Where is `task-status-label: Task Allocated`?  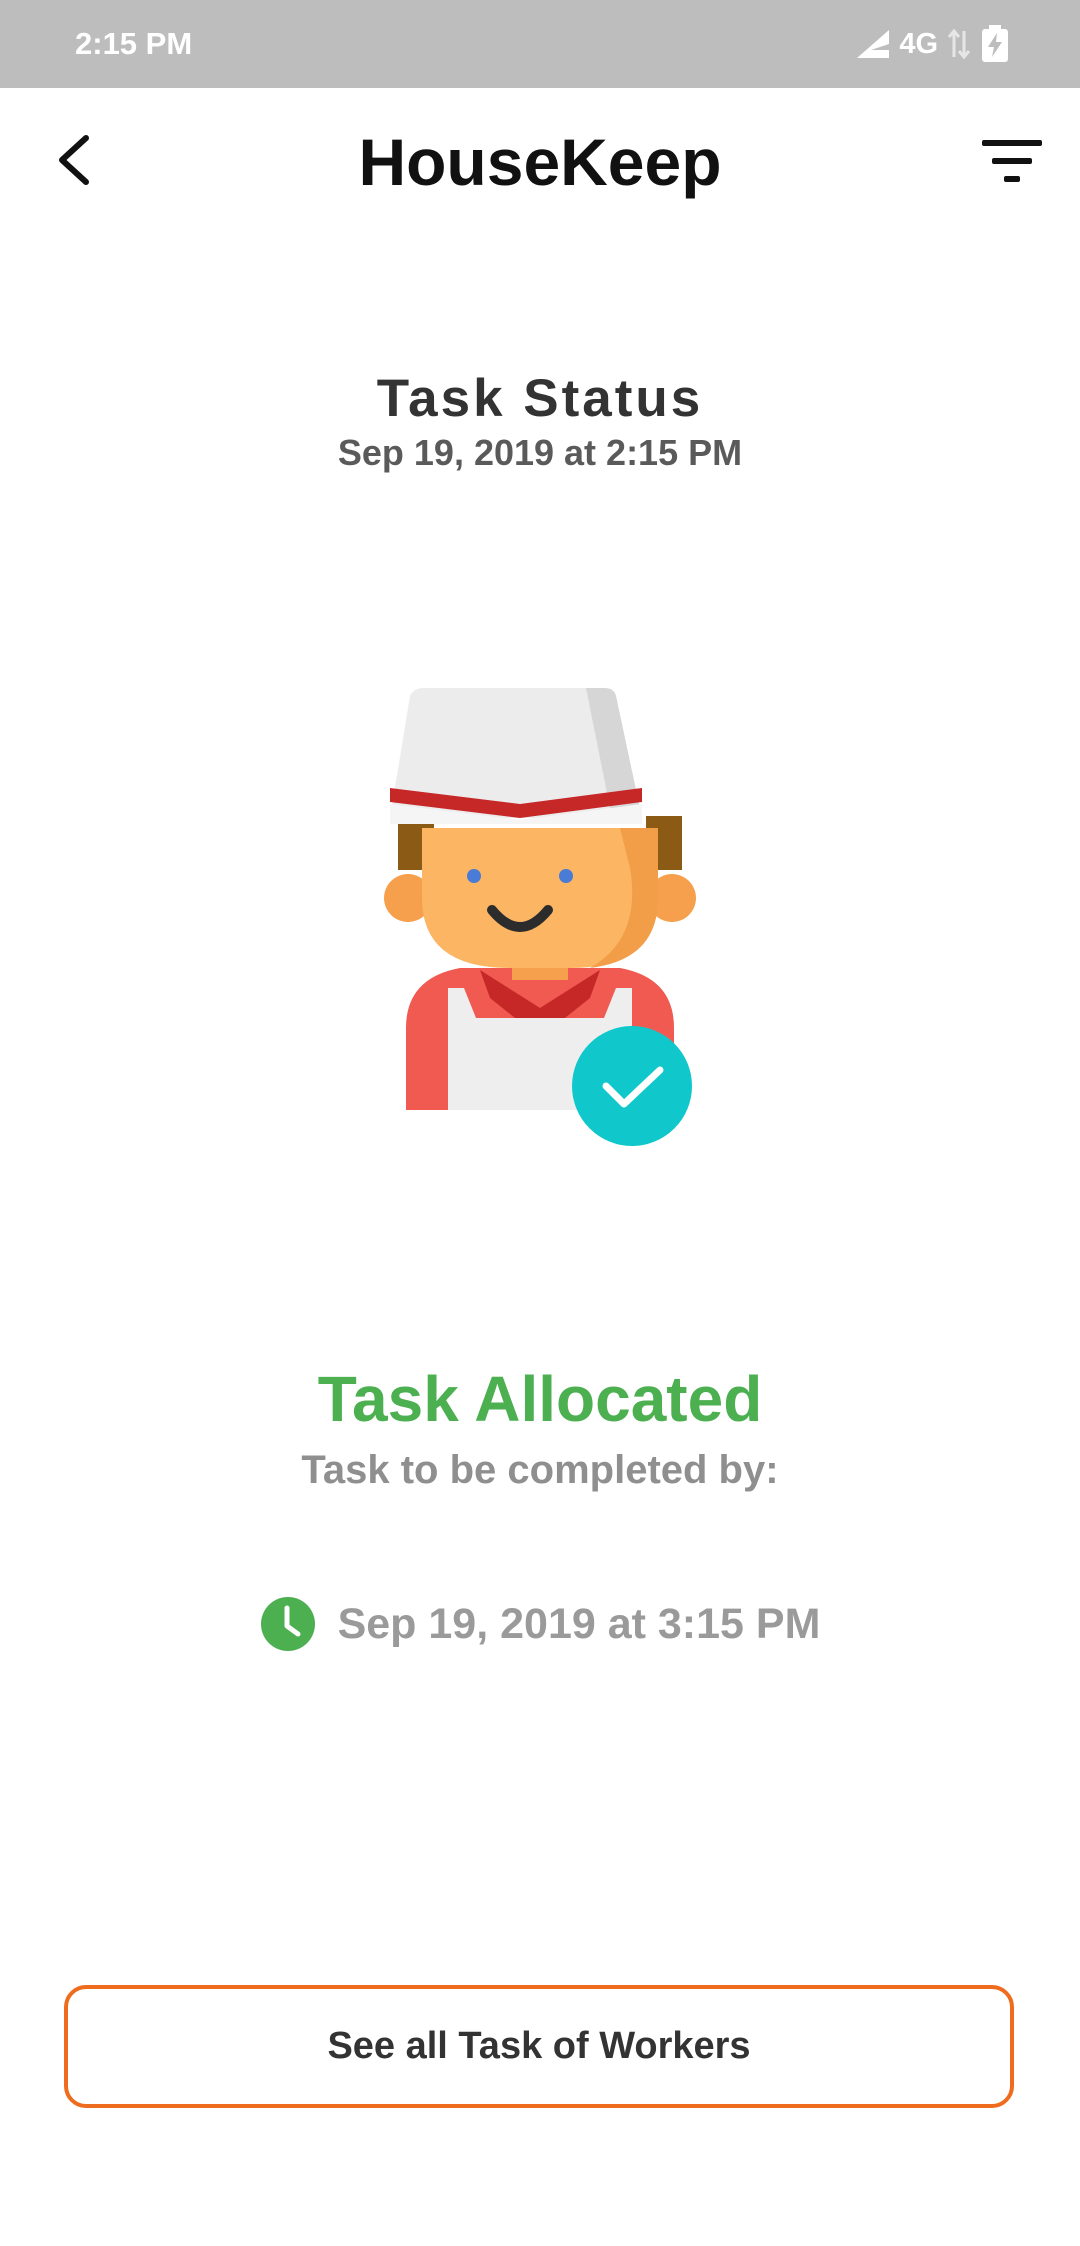 task-status-label: Task Allocated is located at coordinates (540, 1399).